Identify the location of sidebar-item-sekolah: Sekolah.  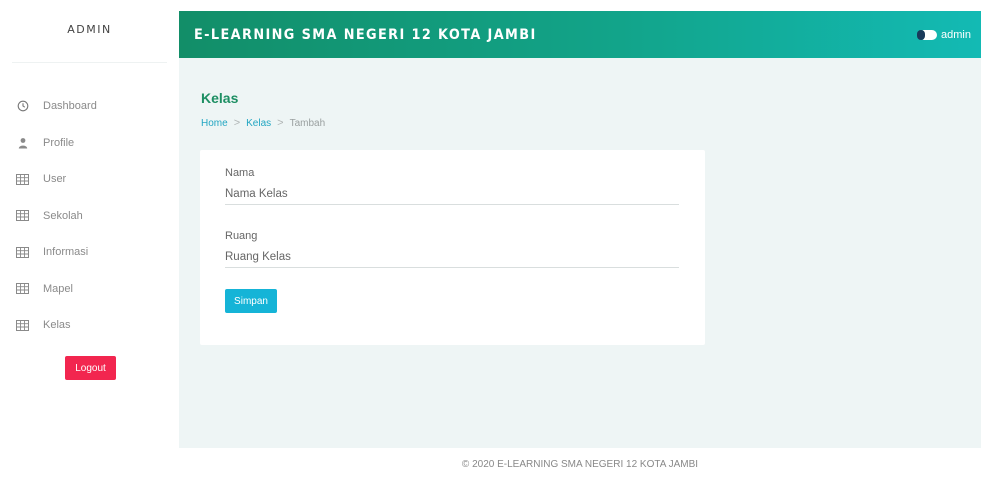
(89, 216).